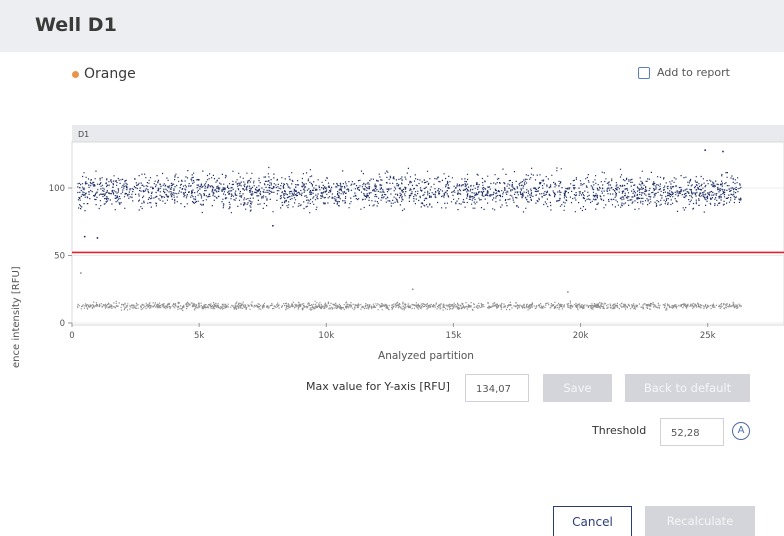 The image size is (784, 536). What do you see at coordinates (687, 388) in the screenshot?
I see `back-to-default-button: Back to default` at bounding box center [687, 388].